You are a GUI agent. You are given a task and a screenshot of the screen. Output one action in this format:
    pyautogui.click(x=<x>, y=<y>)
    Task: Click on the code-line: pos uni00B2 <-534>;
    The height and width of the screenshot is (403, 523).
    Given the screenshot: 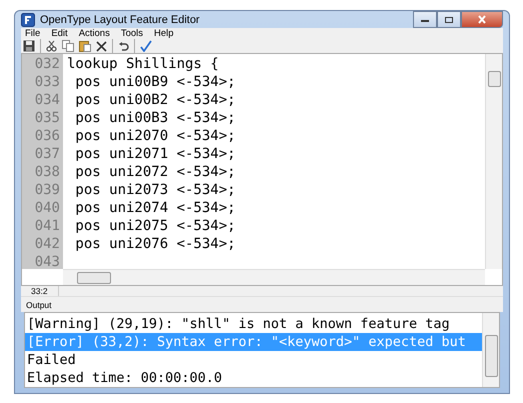 What is the action you would take?
    pyautogui.click(x=155, y=100)
    